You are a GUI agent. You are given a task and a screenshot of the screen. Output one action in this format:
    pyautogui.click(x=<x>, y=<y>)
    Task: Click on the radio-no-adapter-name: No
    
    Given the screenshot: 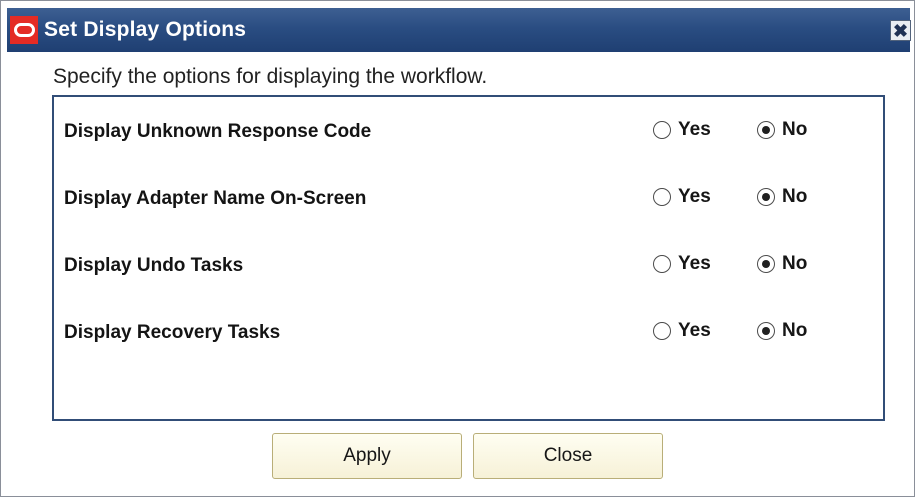 What is the action you would take?
    pyautogui.click(x=782, y=197)
    